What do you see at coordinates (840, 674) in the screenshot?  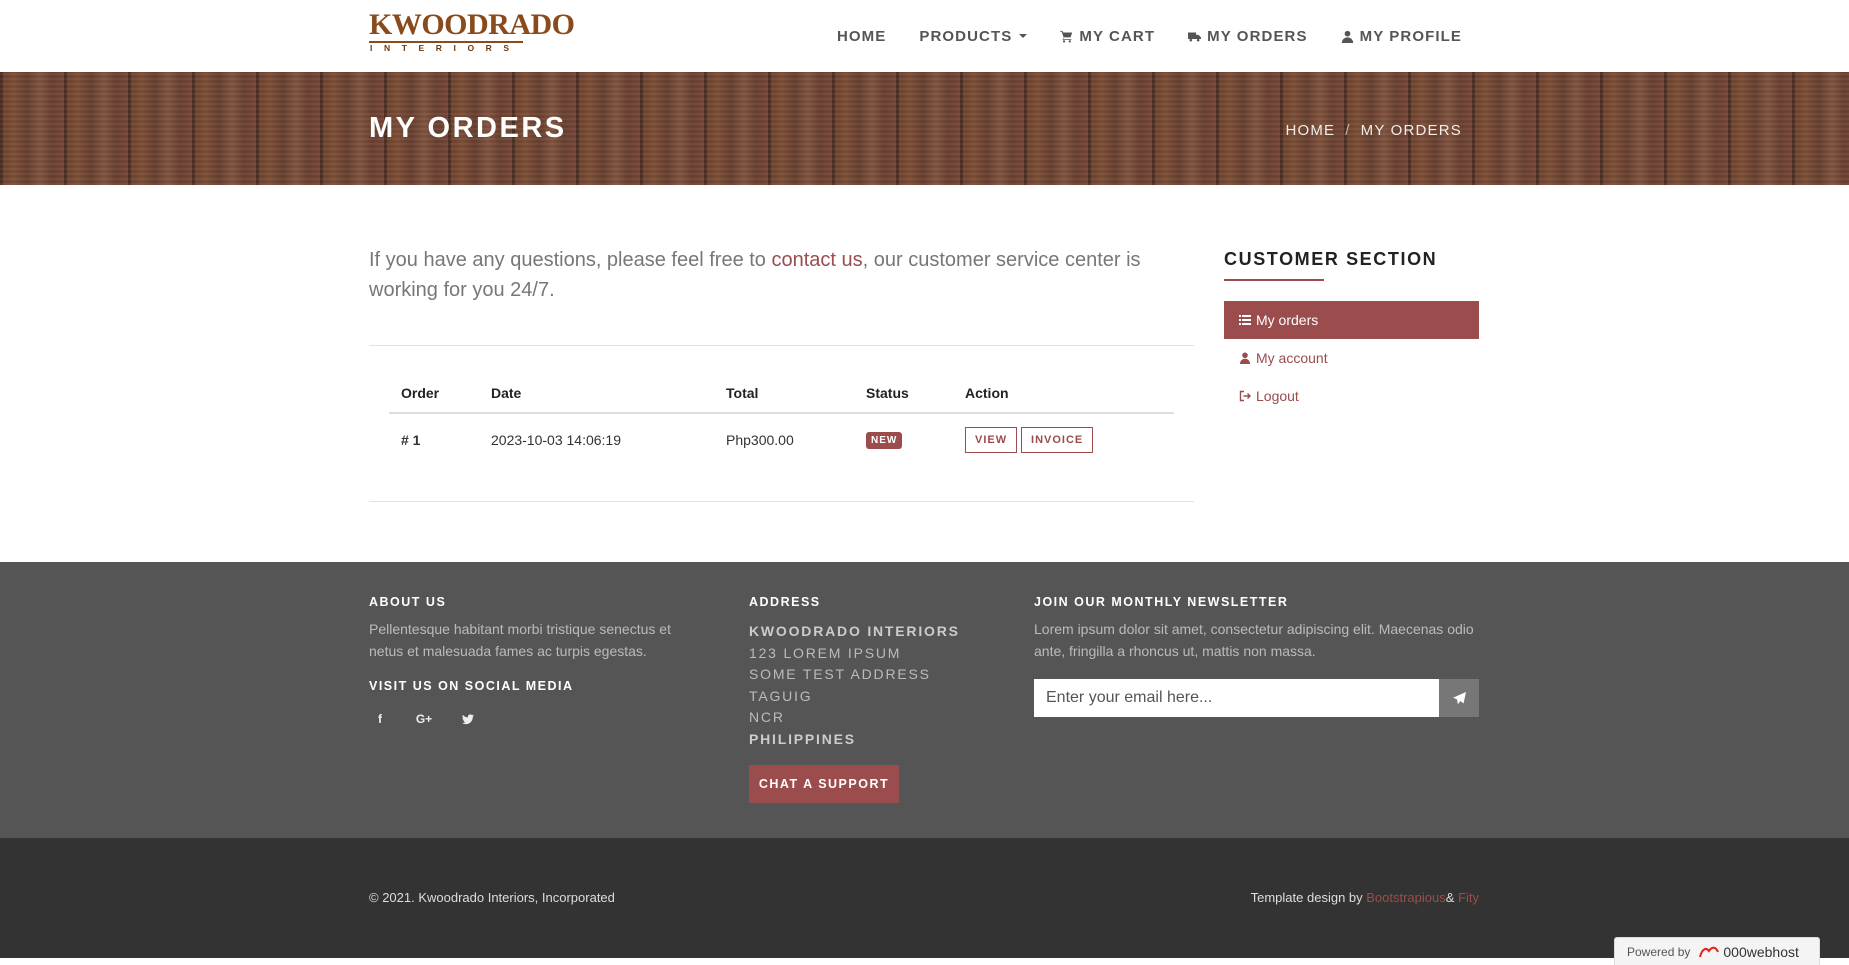 I see `address-line: SOME TEST ADDRESS` at bounding box center [840, 674].